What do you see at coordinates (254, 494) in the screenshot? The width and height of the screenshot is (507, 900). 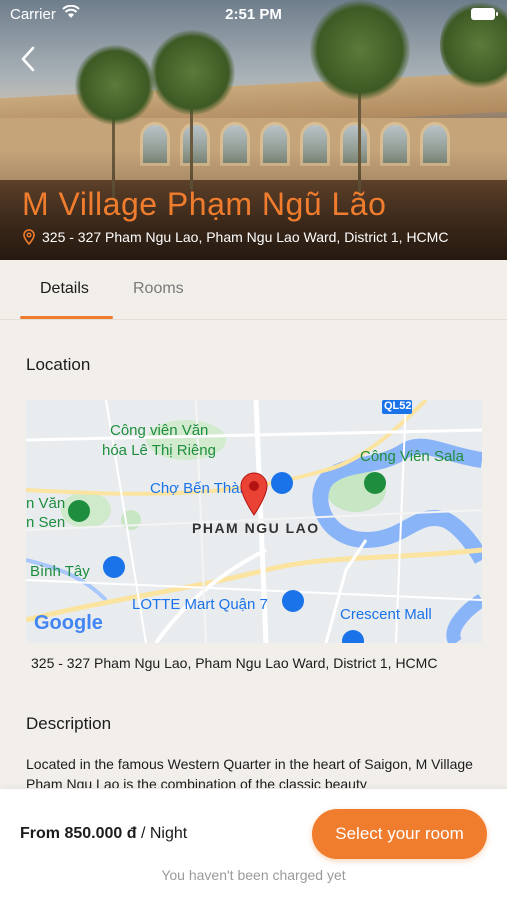 I see `map-marker-icon` at bounding box center [254, 494].